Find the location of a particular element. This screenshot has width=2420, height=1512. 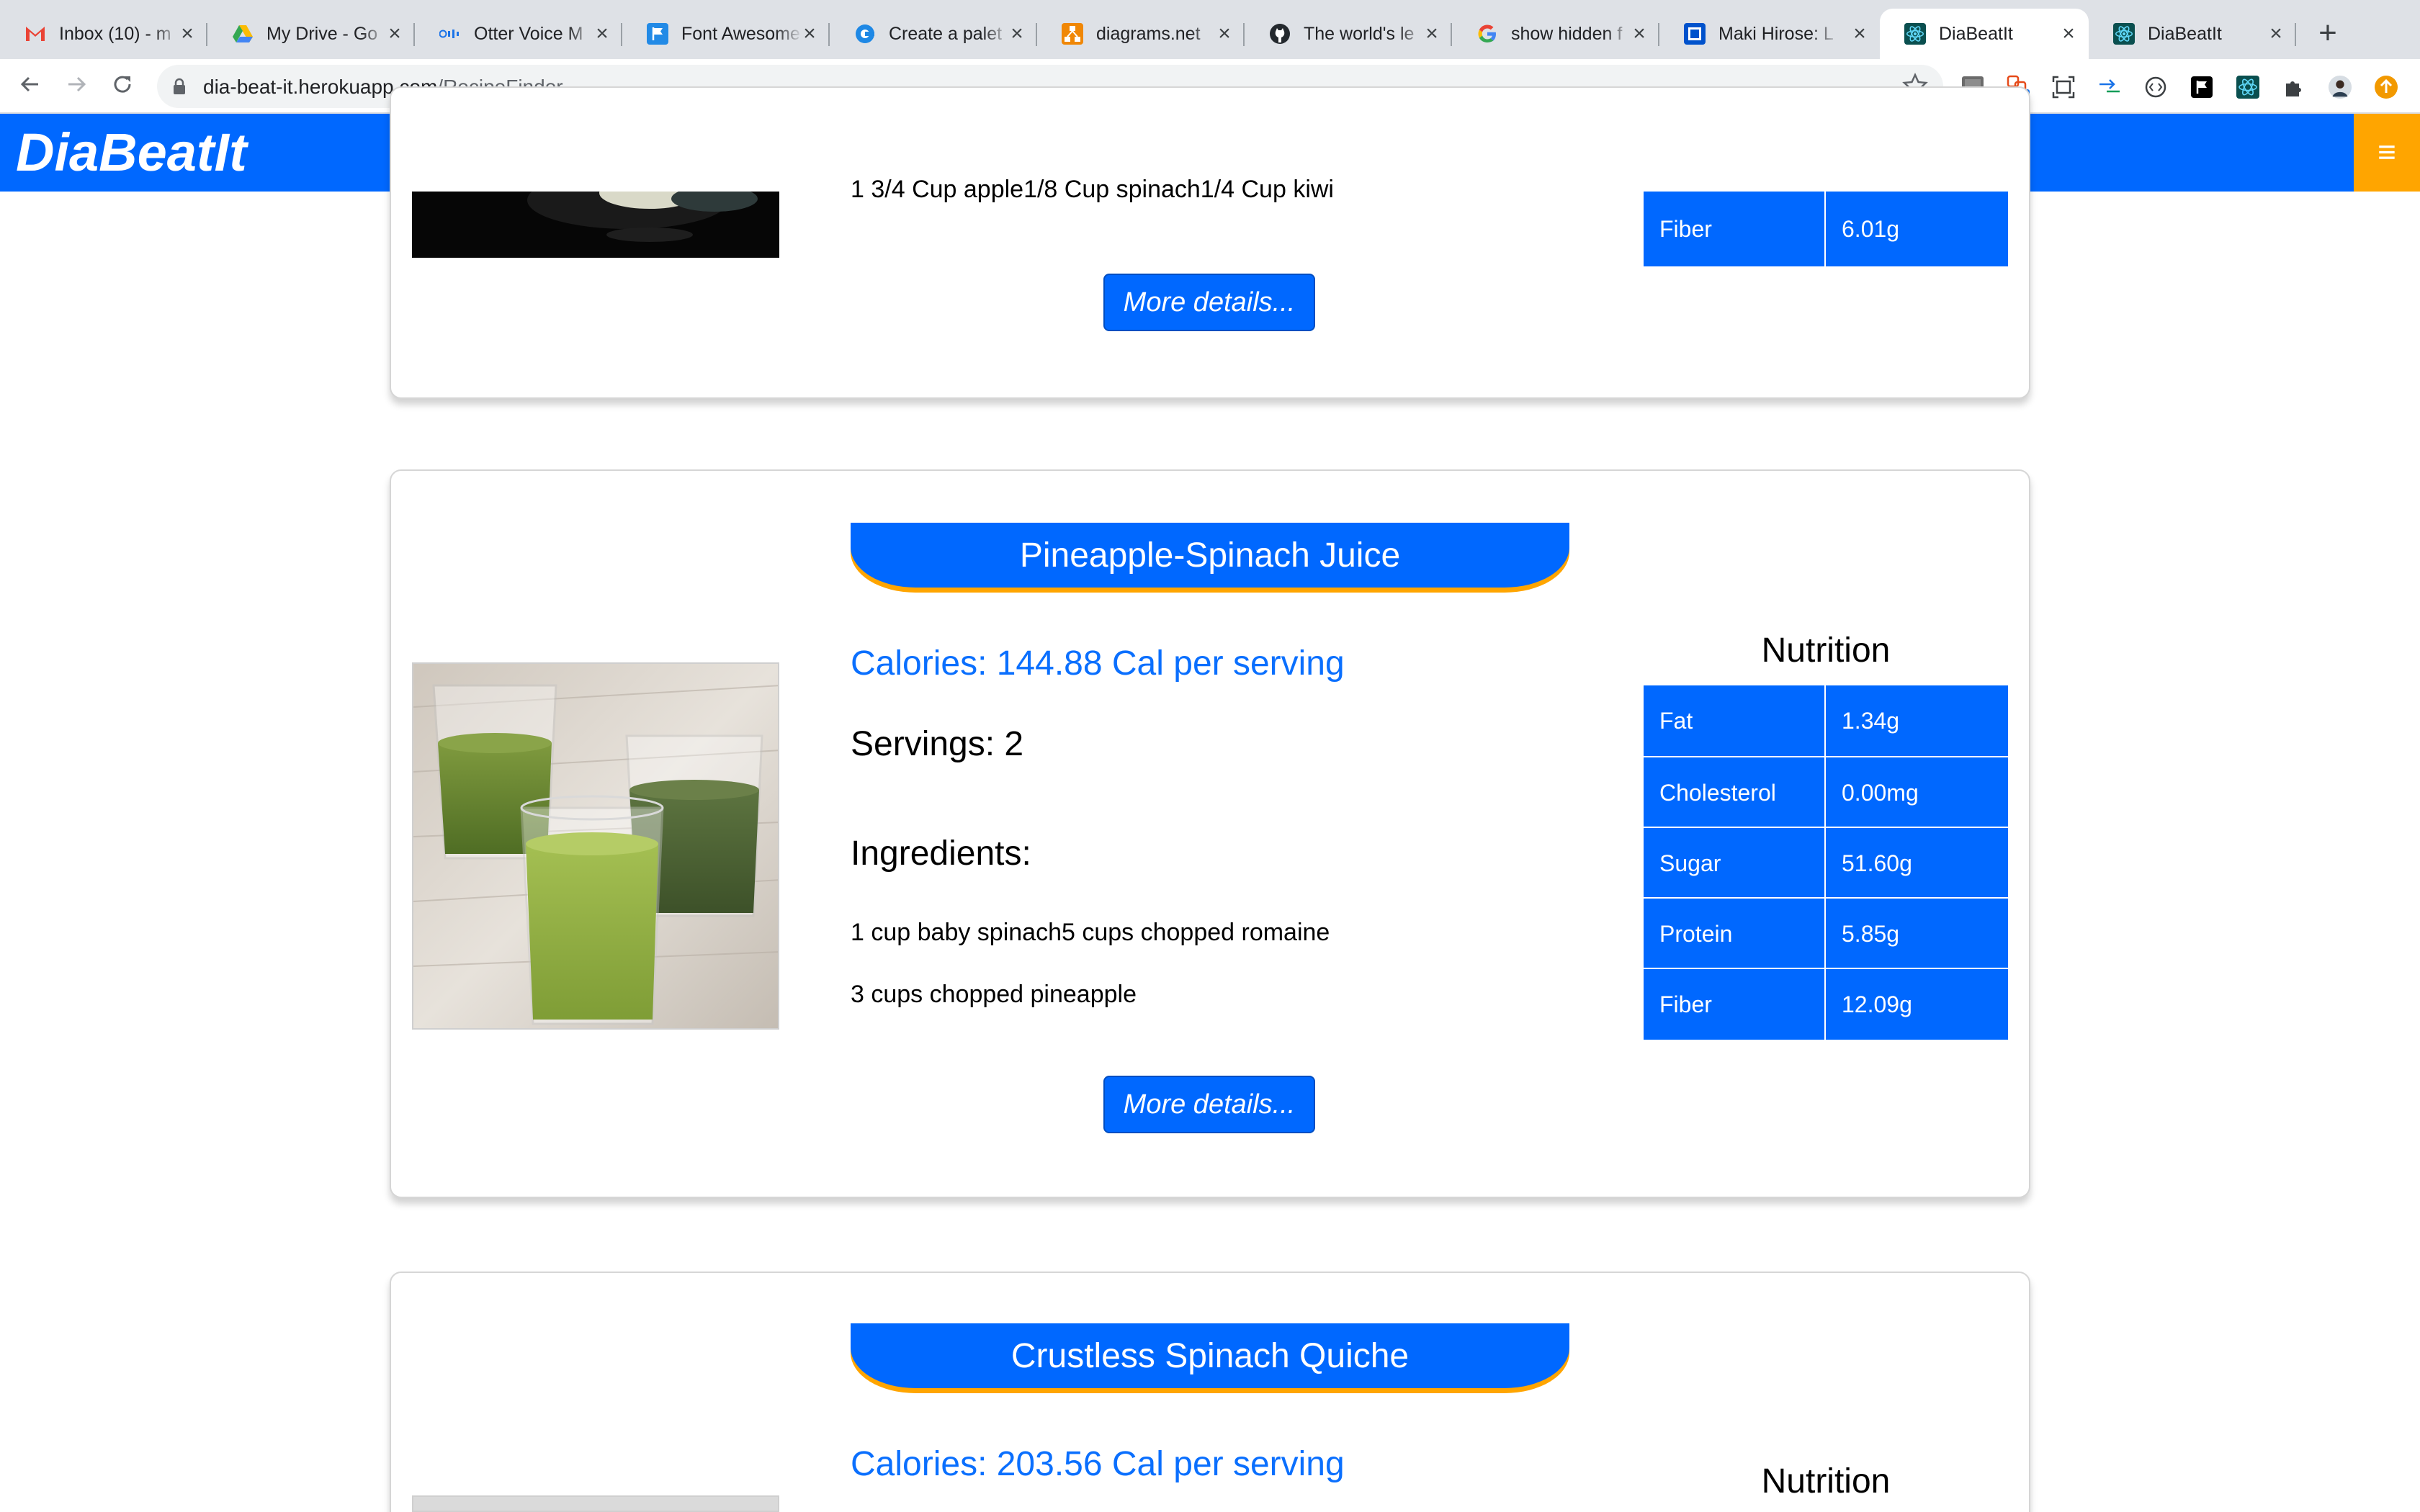

gmail-icon is located at coordinates (35, 34).